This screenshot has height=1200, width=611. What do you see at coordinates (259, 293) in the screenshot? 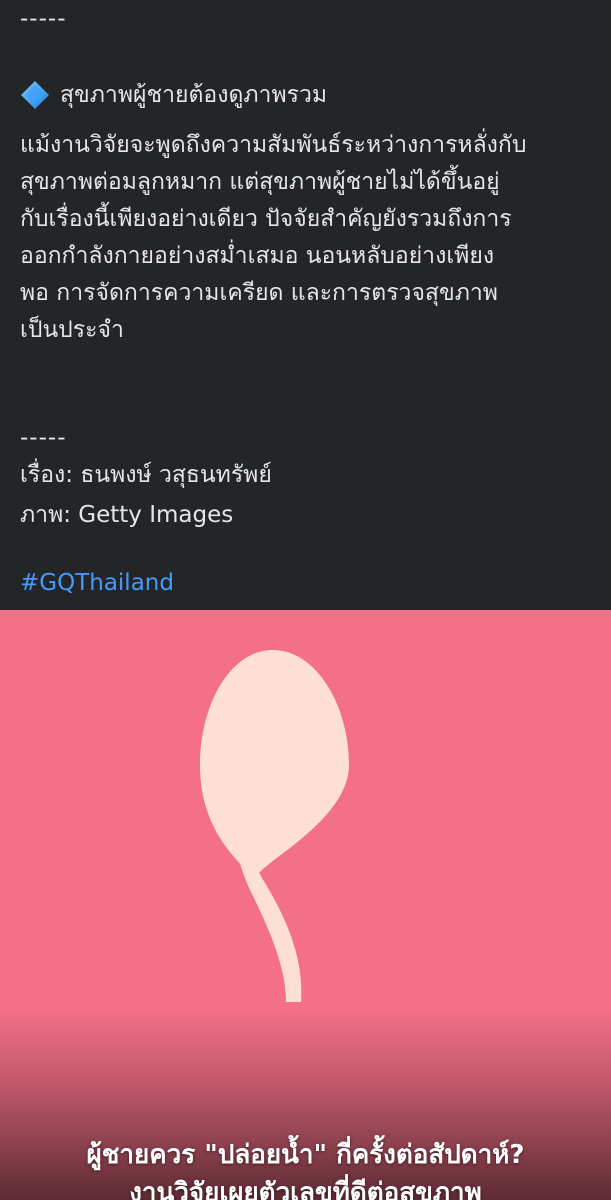
I see `paragraph-line: พอ การจัดการความเครียด และการตรวจสุขภาพ` at bounding box center [259, 293].